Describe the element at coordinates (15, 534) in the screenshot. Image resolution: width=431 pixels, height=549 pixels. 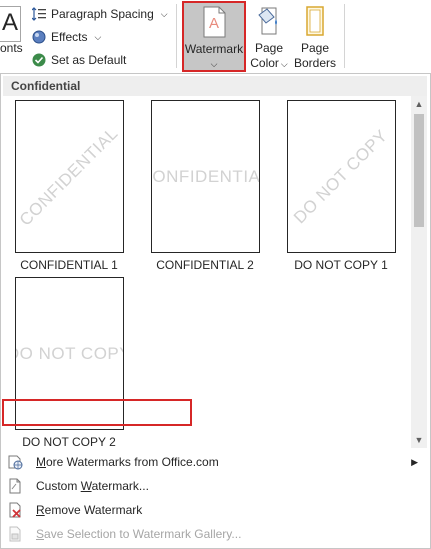
I see `save-selection-icon` at that location.